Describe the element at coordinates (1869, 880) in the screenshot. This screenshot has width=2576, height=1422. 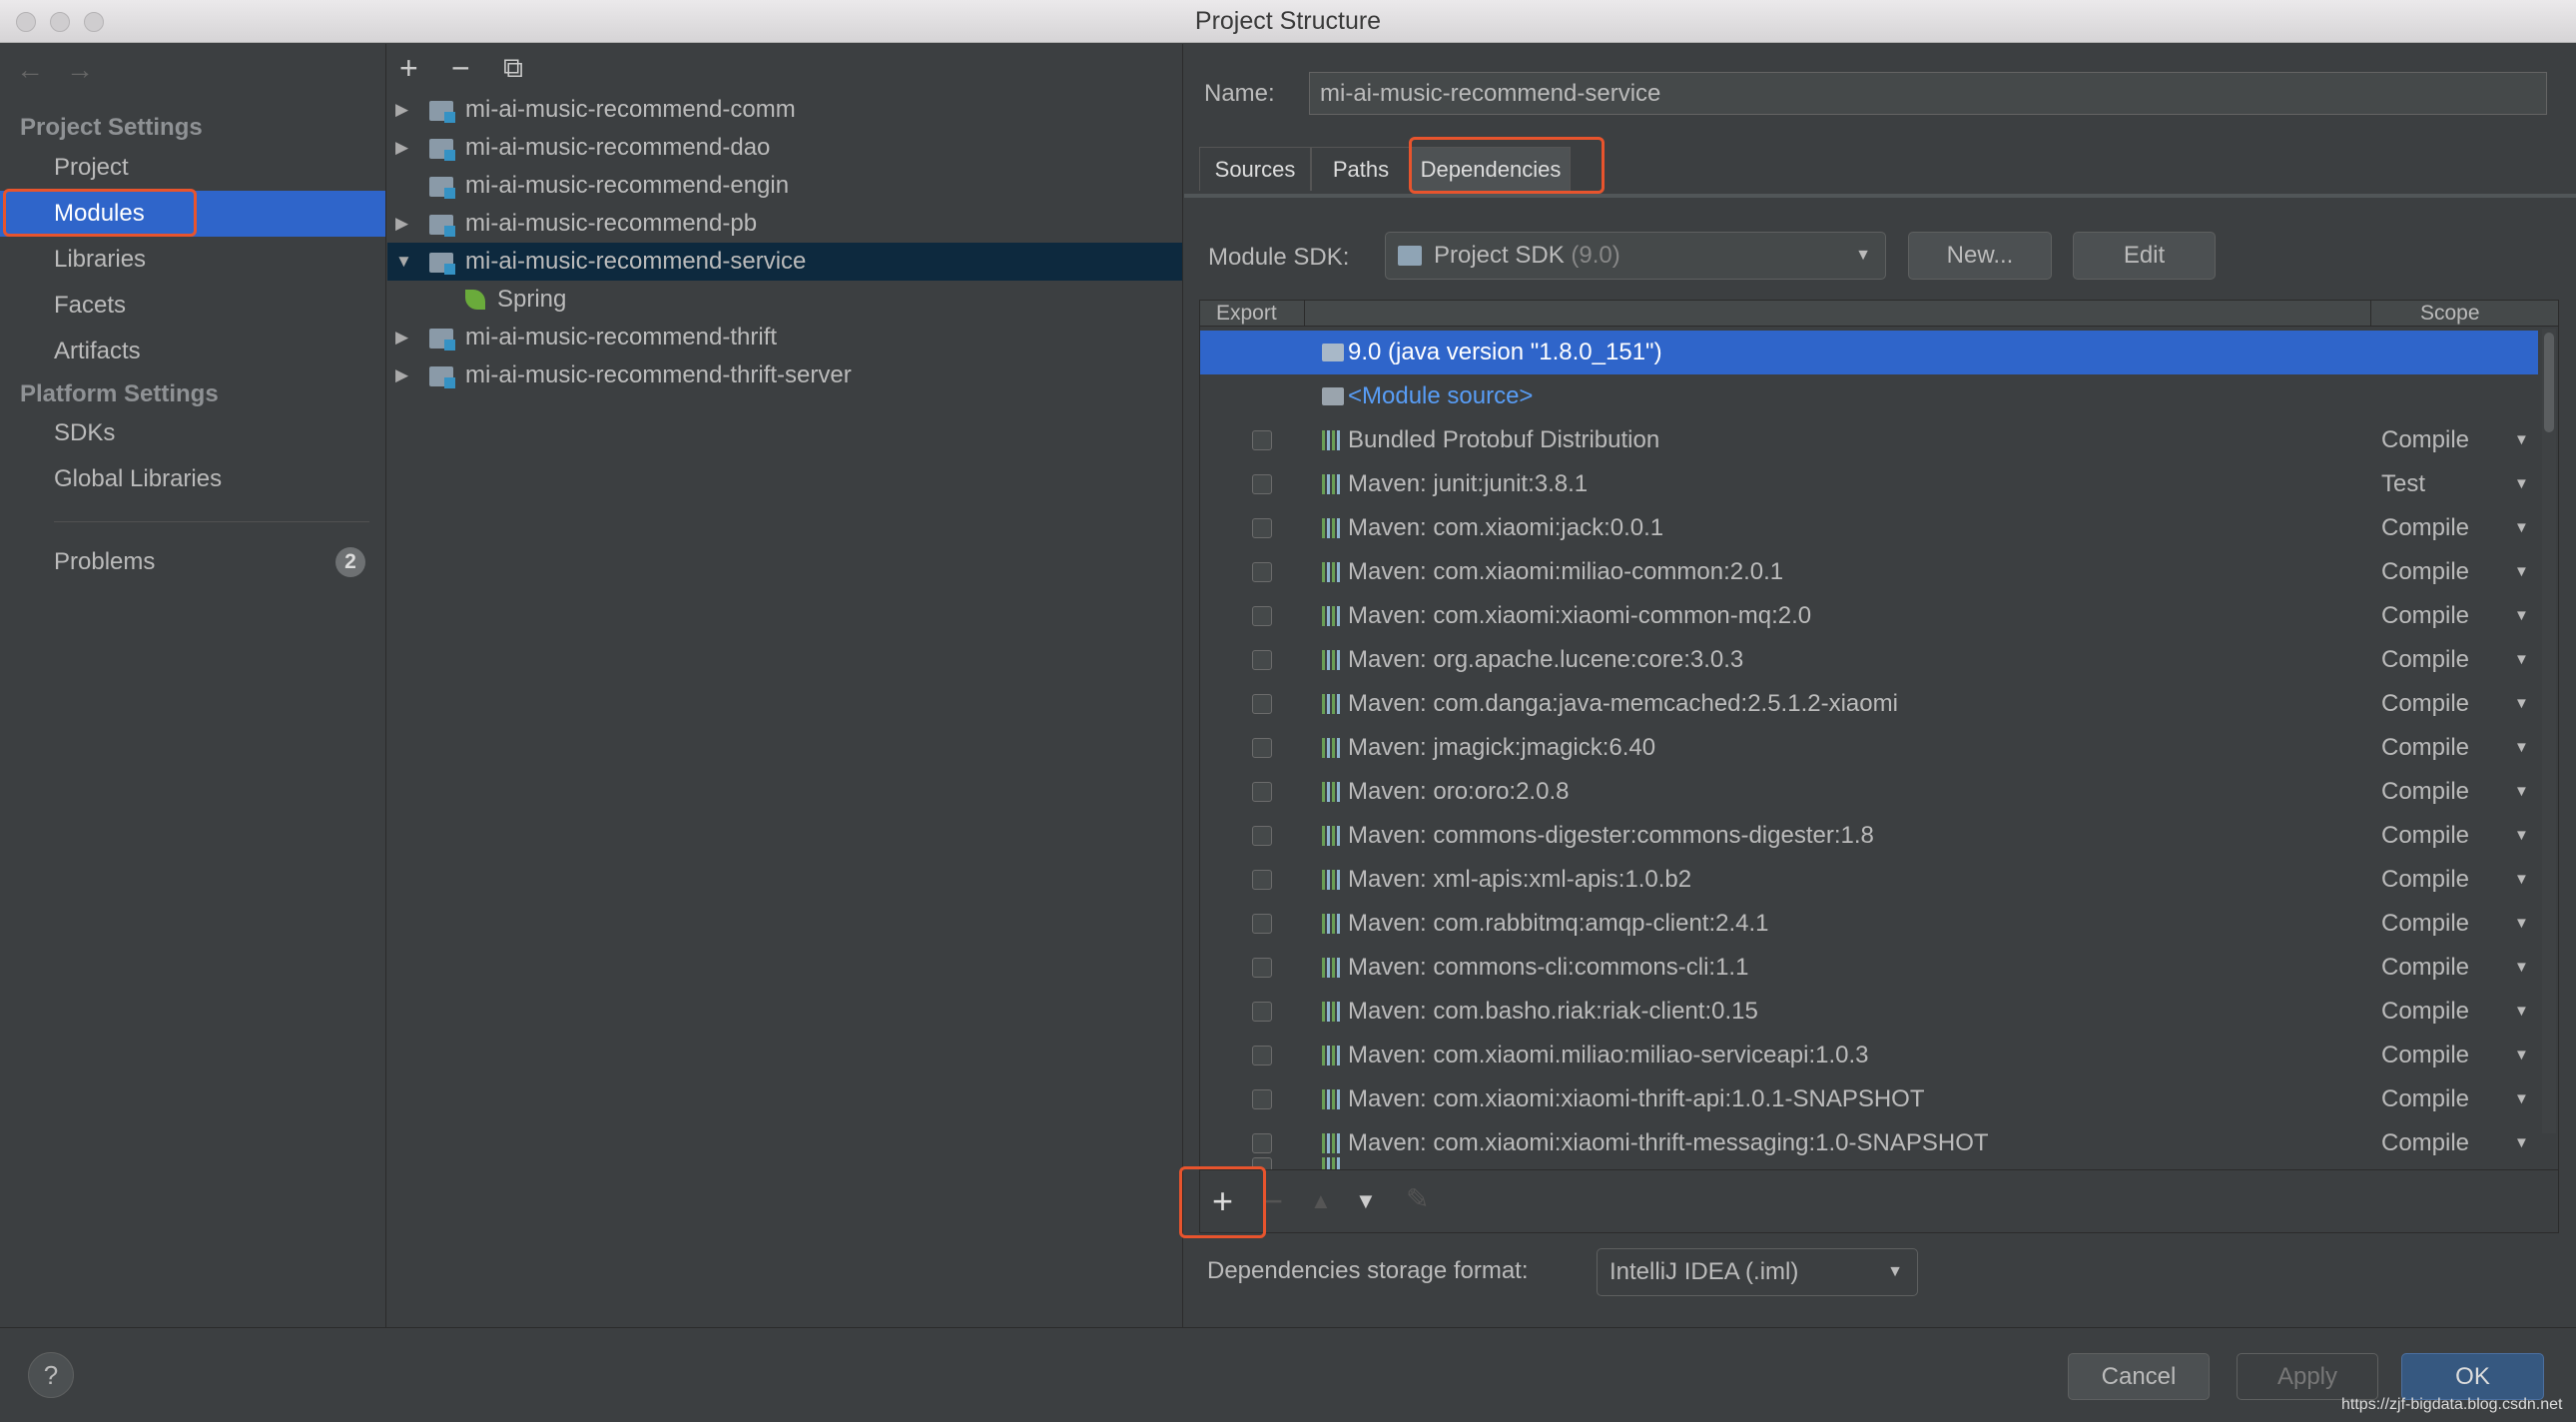
I see `table-row: Maven: xml-apis:xml-apis:1.0.b2 Compile ▼` at that location.